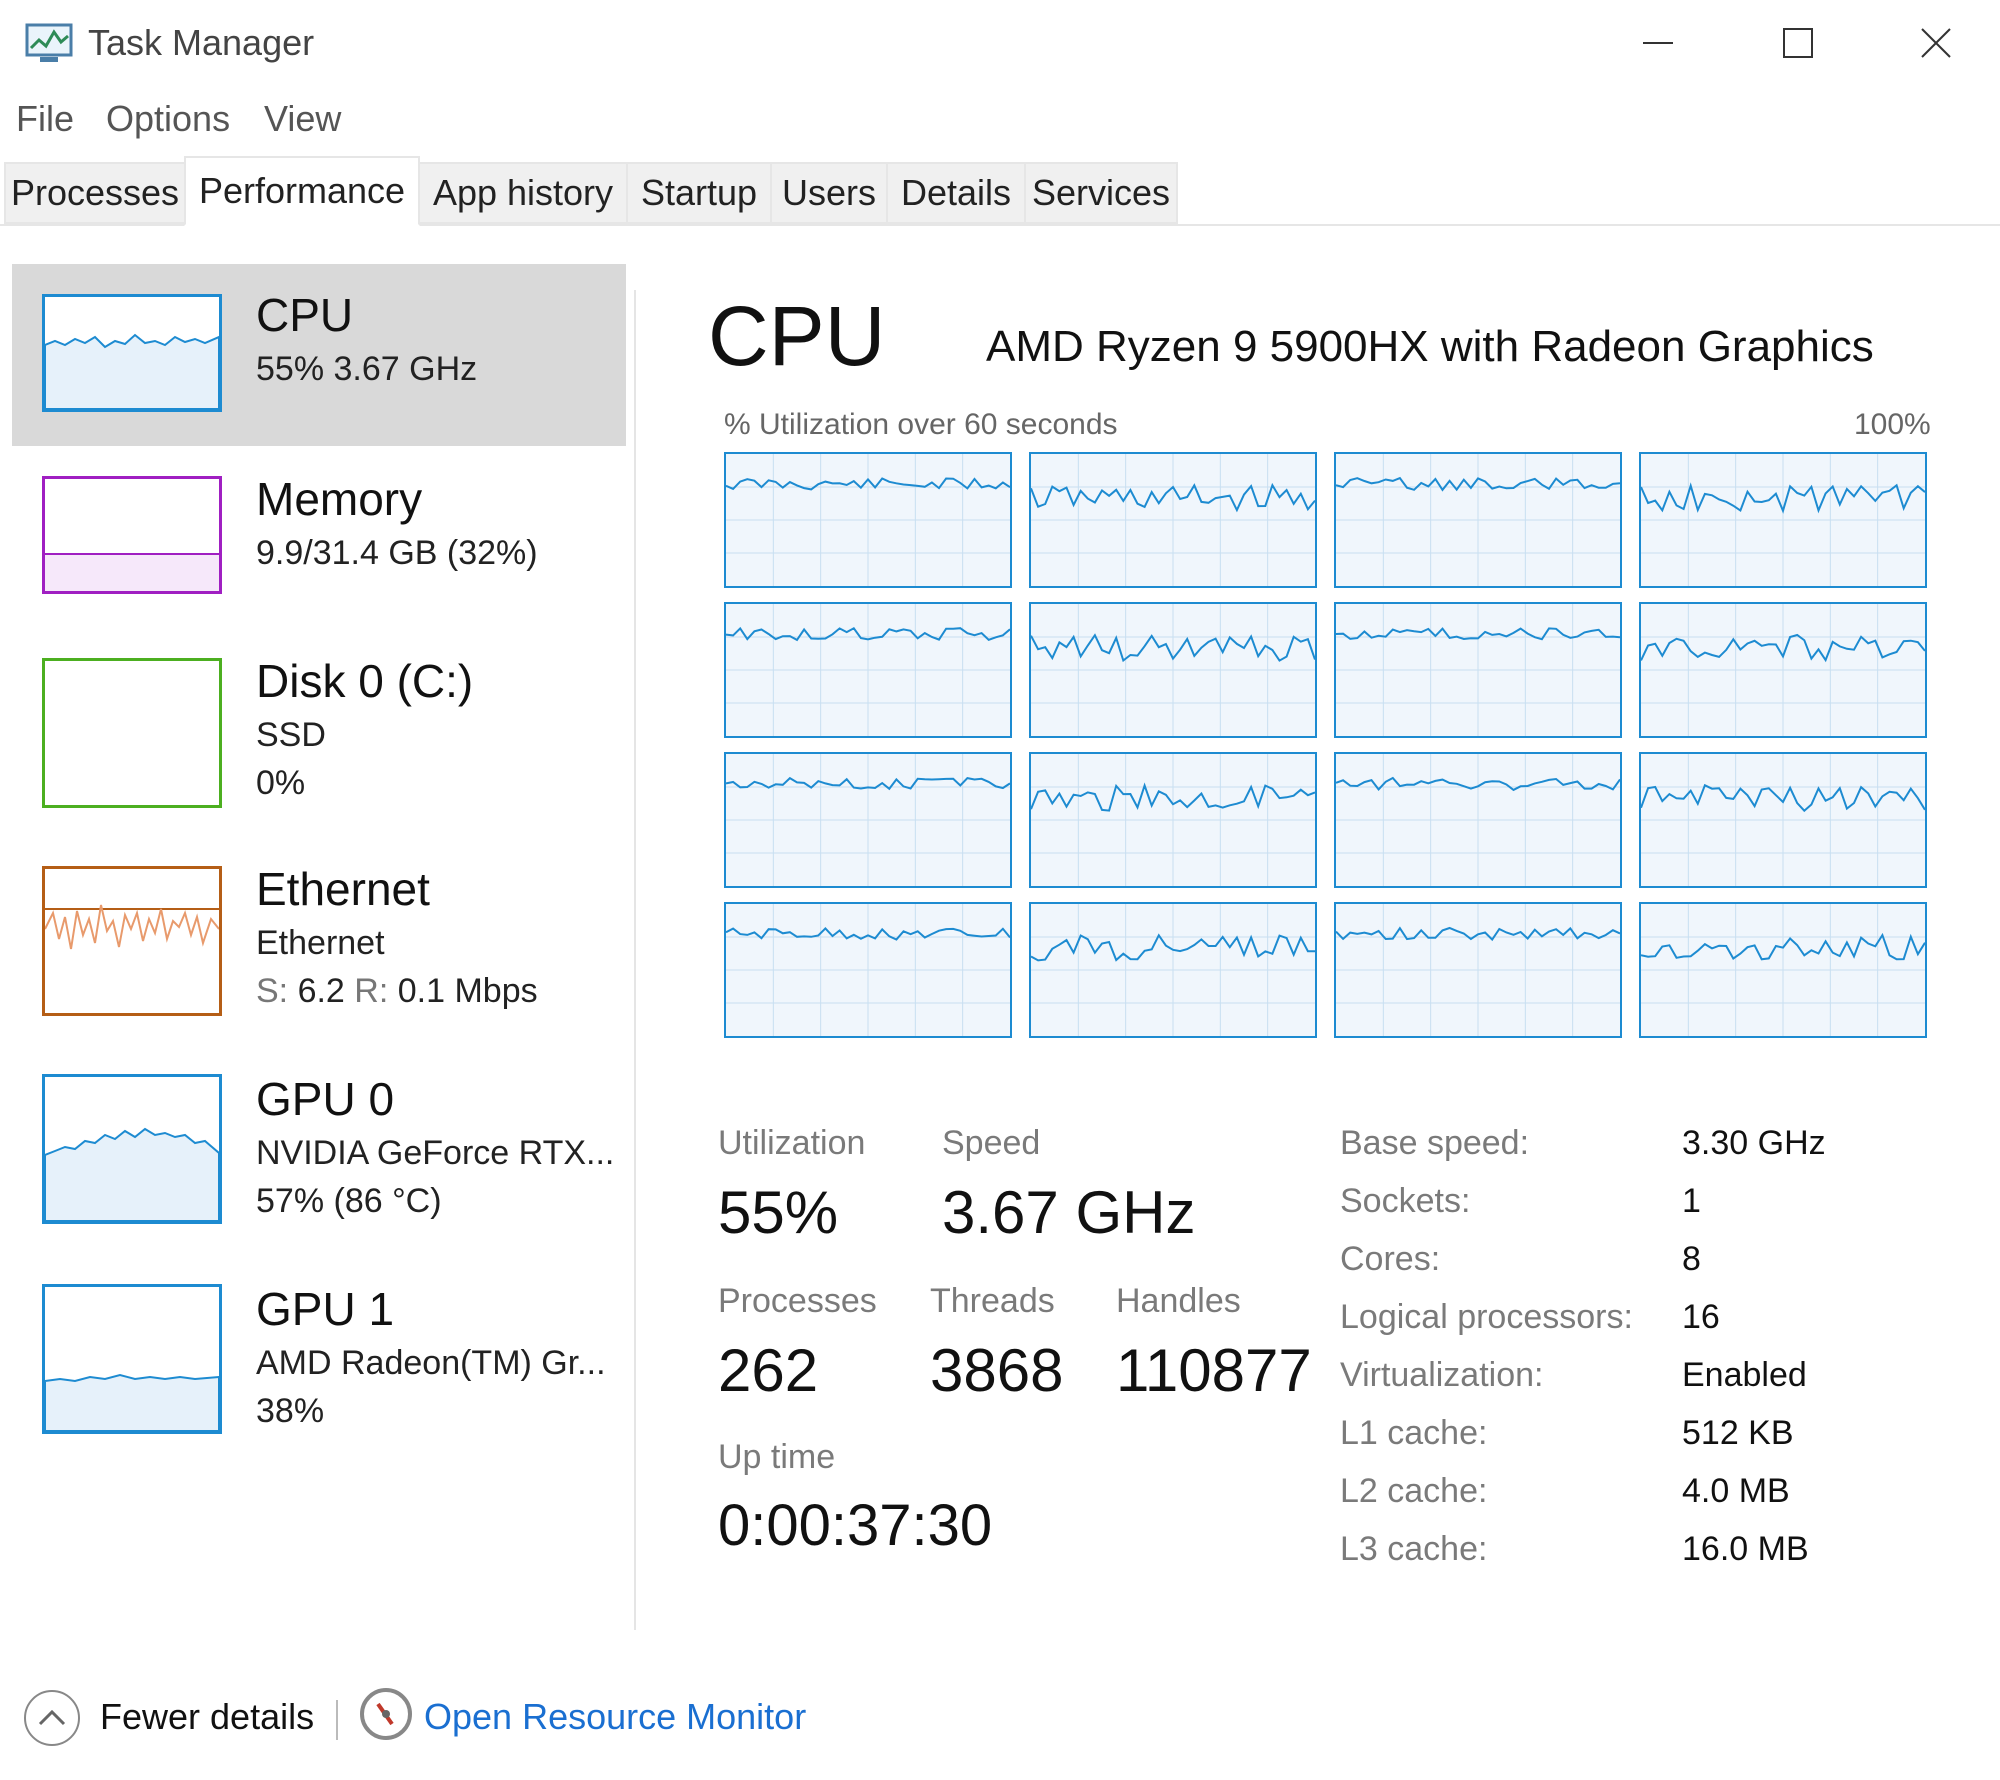  I want to click on resource-monitor-icon, so click(386, 1714).